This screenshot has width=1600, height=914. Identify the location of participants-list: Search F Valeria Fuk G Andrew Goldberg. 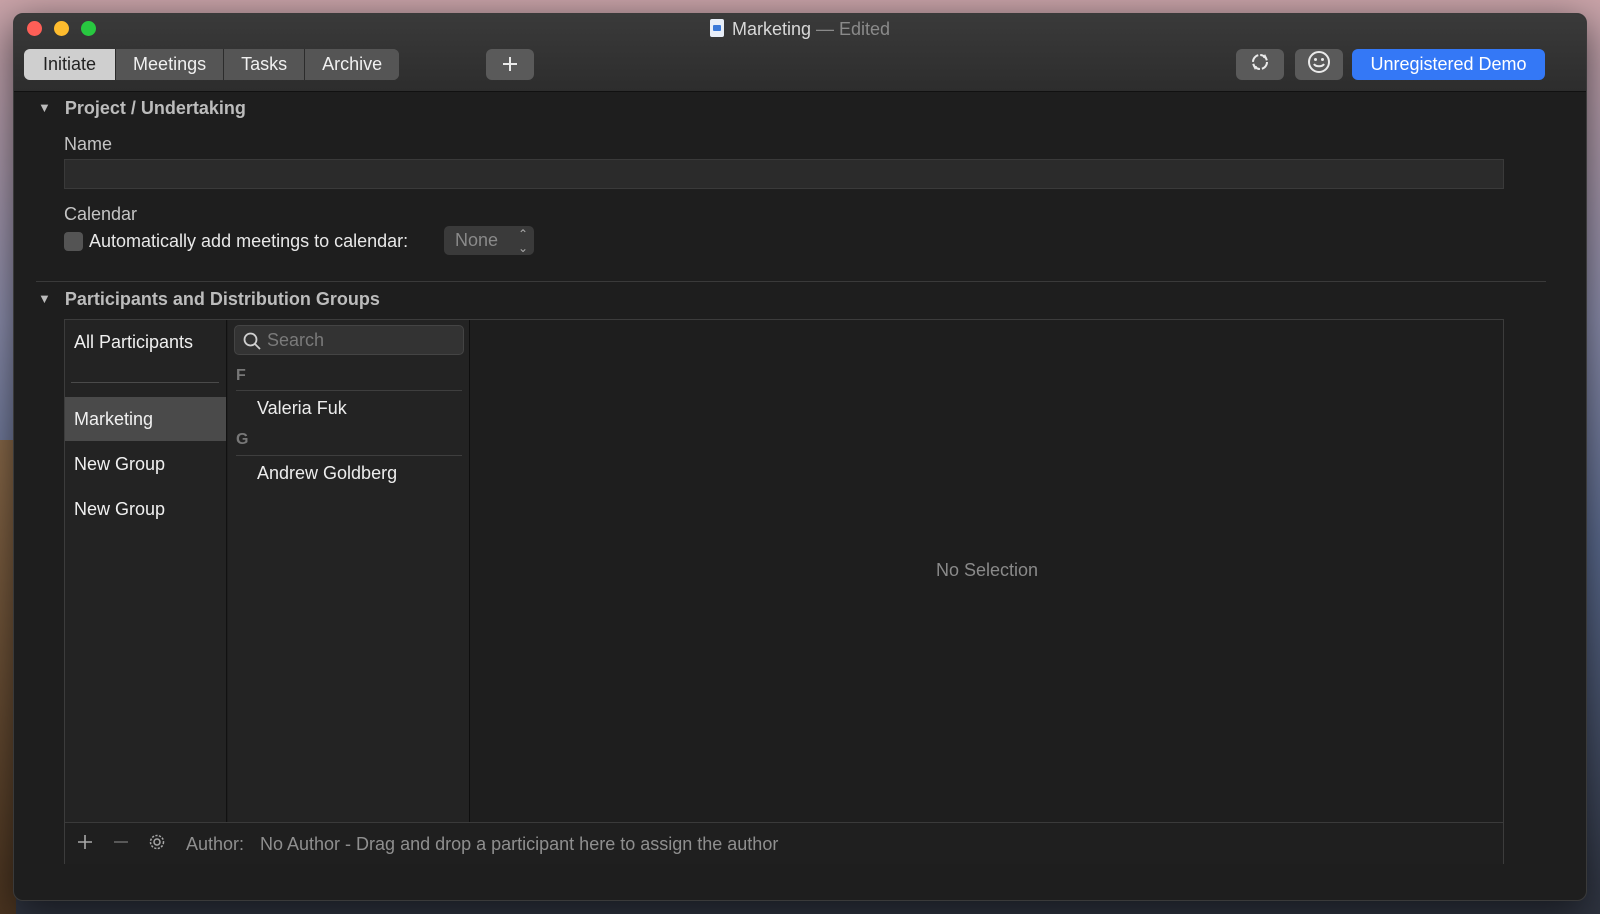
(349, 571).